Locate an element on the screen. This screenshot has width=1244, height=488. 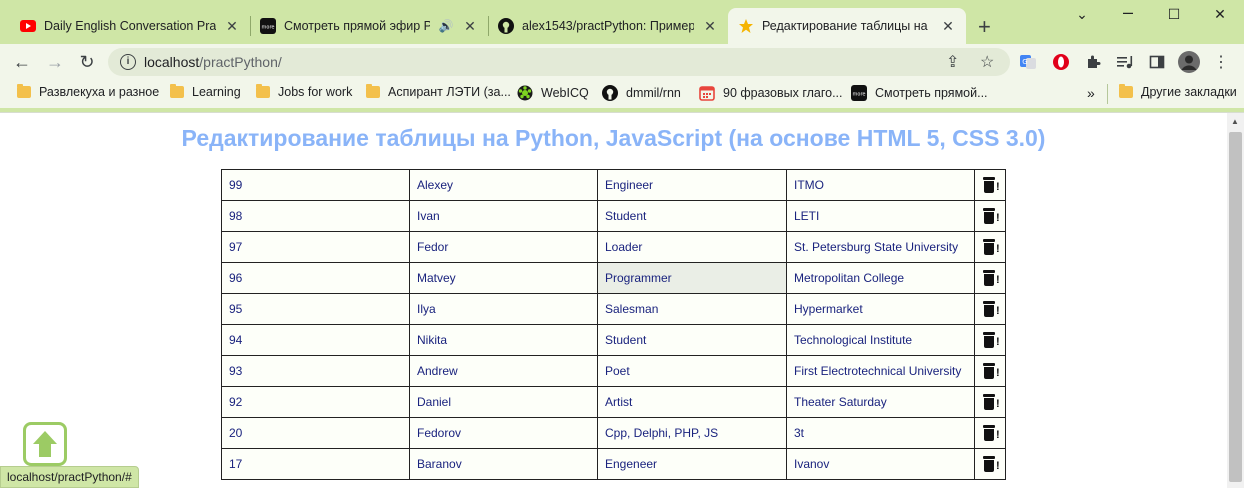
job-cell: Engineer is located at coordinates (692, 185).